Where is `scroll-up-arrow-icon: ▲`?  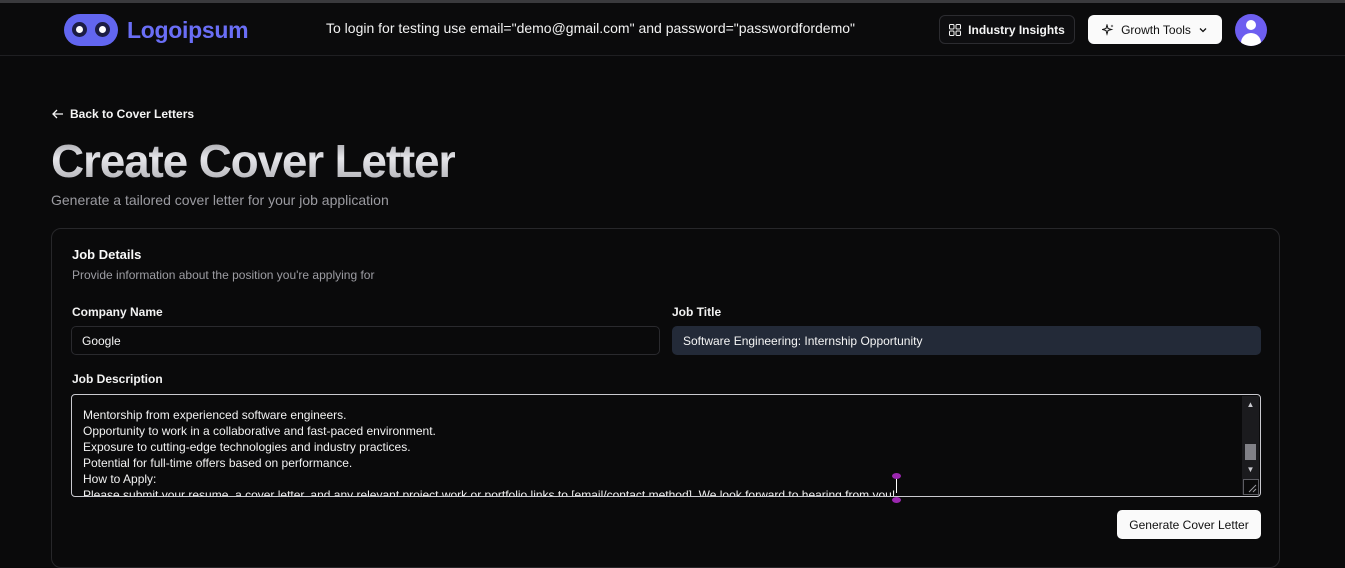 scroll-up-arrow-icon: ▲ is located at coordinates (1250, 404).